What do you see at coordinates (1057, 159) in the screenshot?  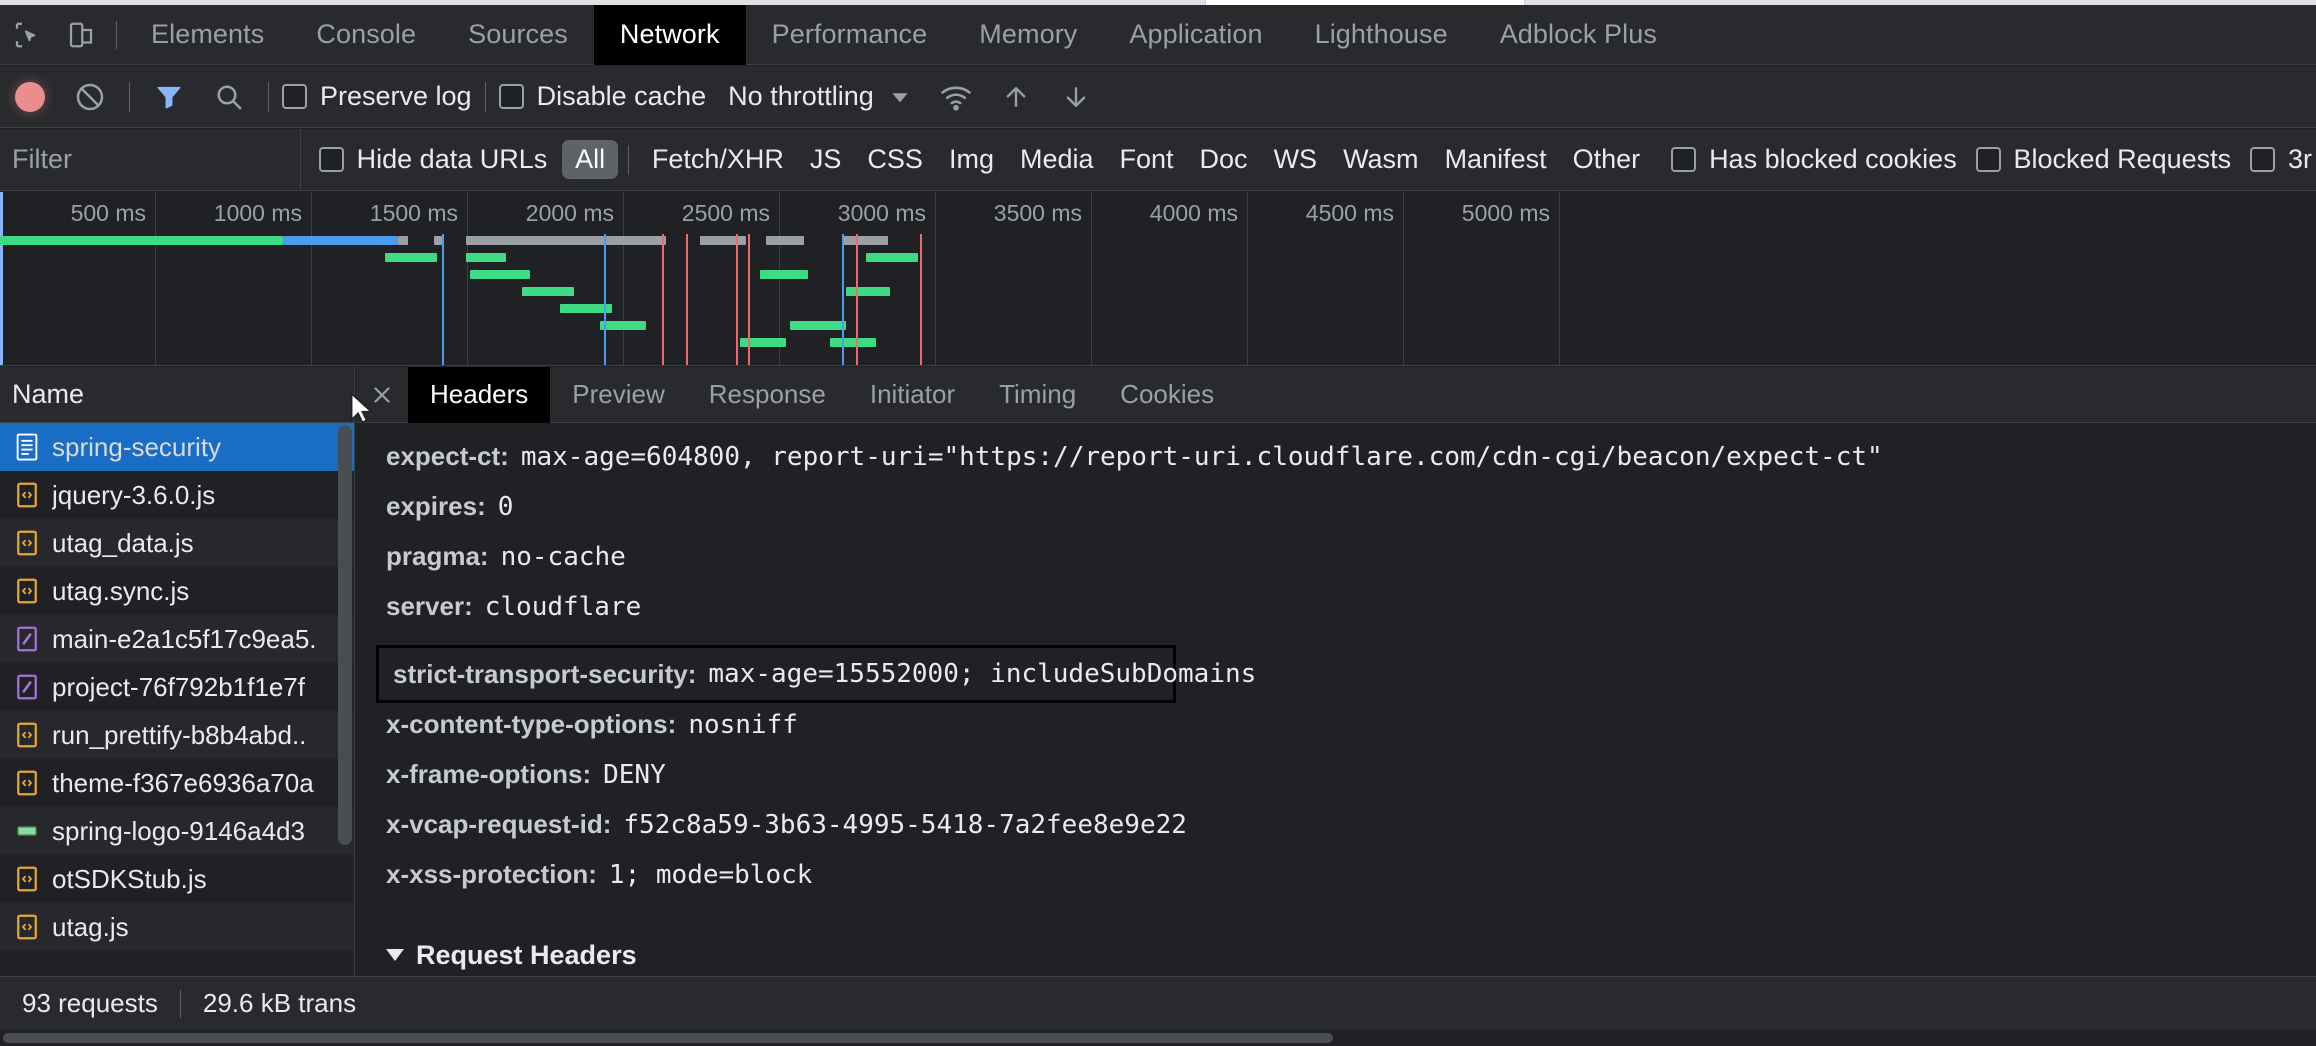 I see `type-chip-media: Media` at bounding box center [1057, 159].